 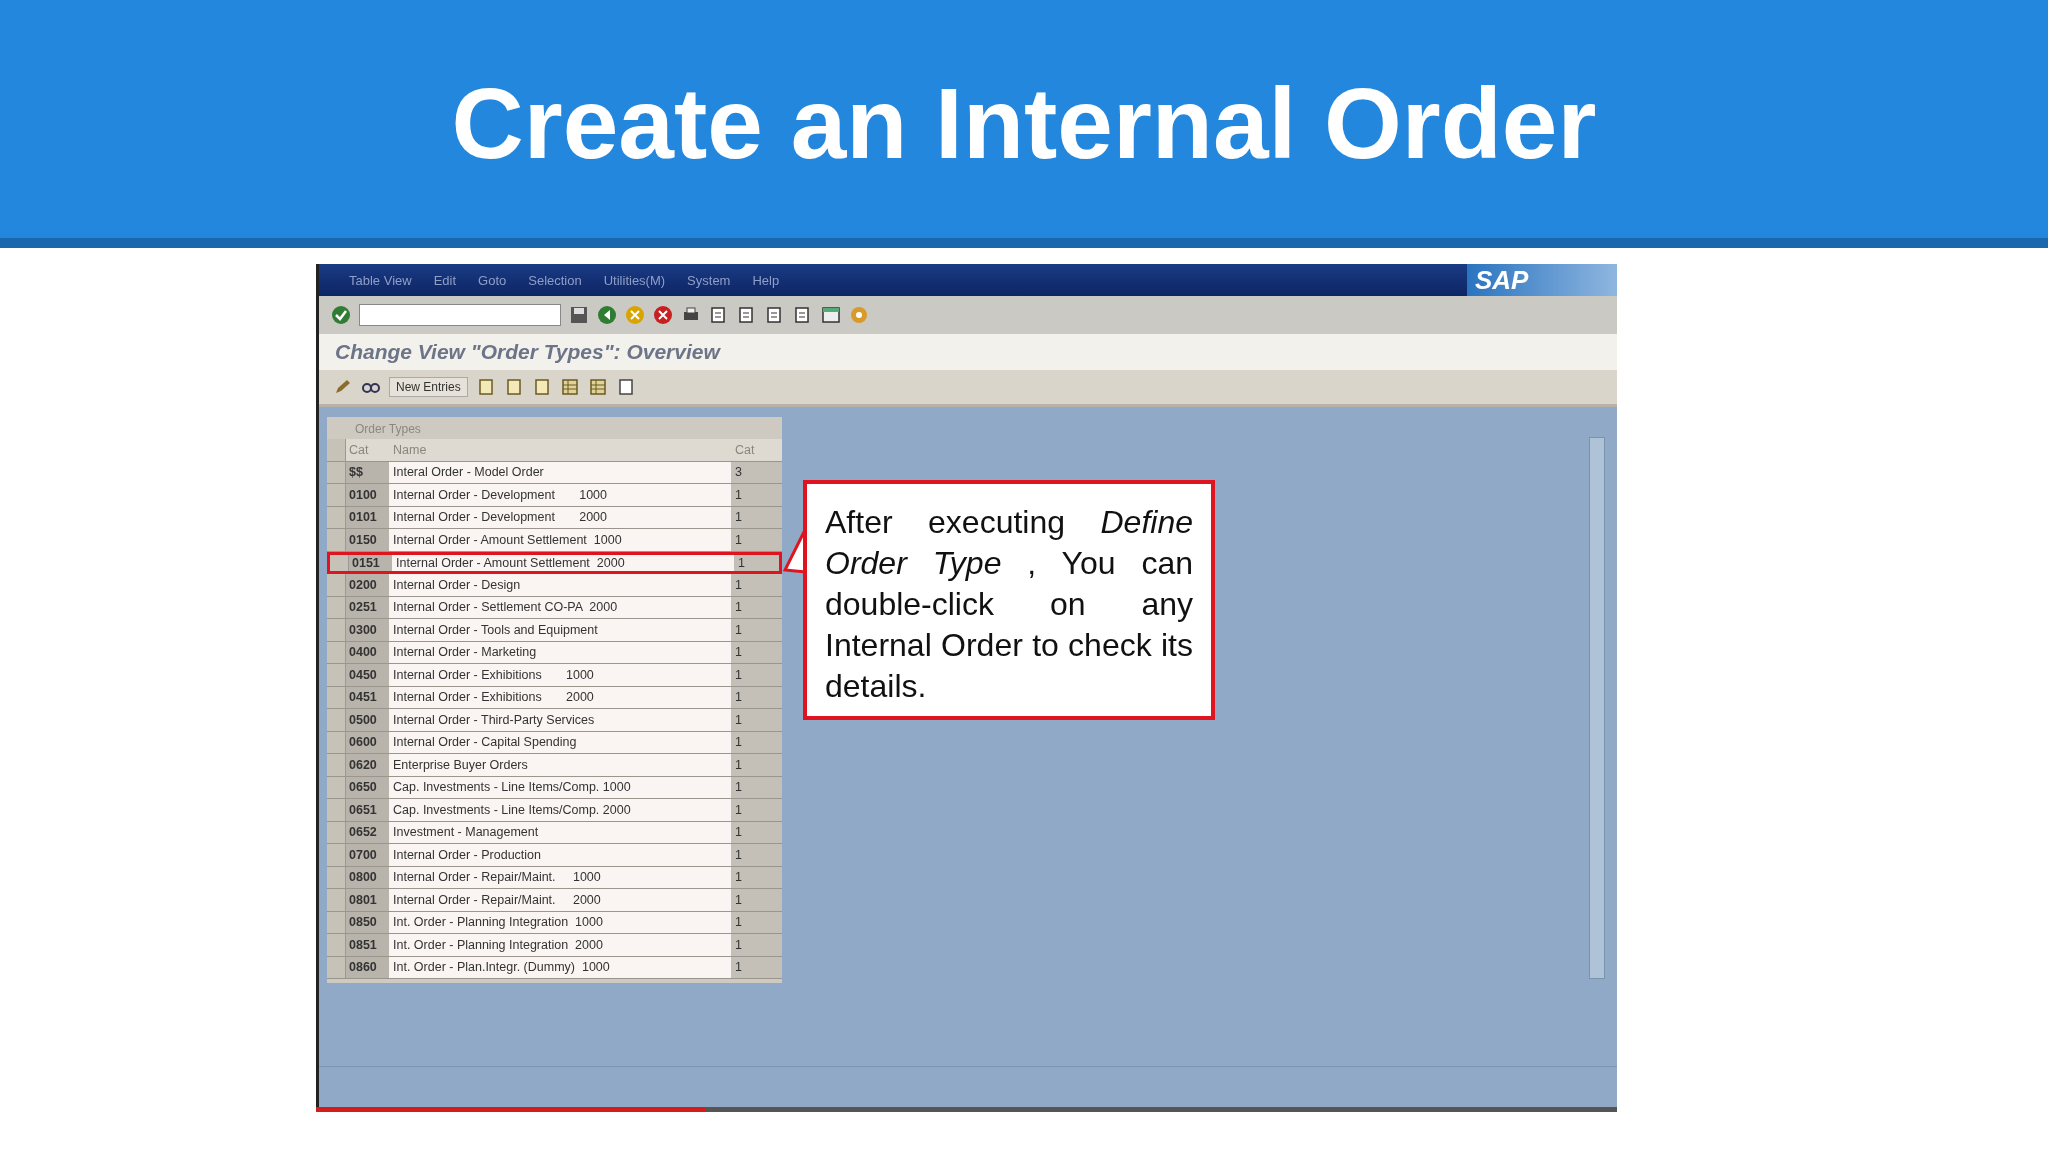 What do you see at coordinates (554, 630) in the screenshot?
I see `table-row: 0300 Internal Order - Tools and Equipment 1` at bounding box center [554, 630].